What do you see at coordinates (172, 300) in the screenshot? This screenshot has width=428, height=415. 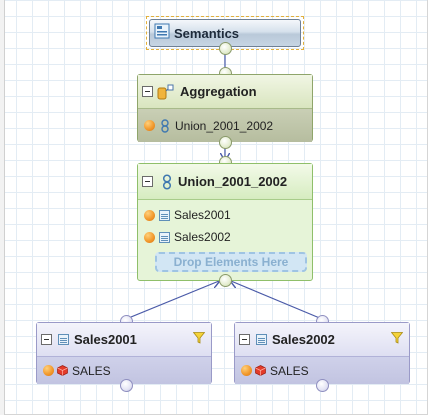 I see `connector-sales2001-union` at bounding box center [172, 300].